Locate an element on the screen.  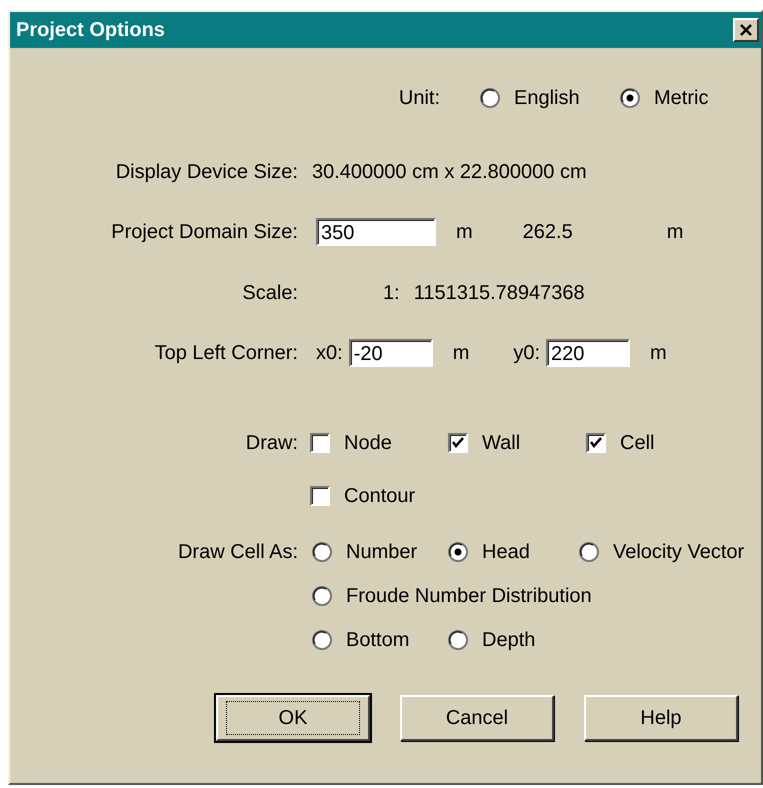
radio-label: Number is located at coordinates (382, 552).